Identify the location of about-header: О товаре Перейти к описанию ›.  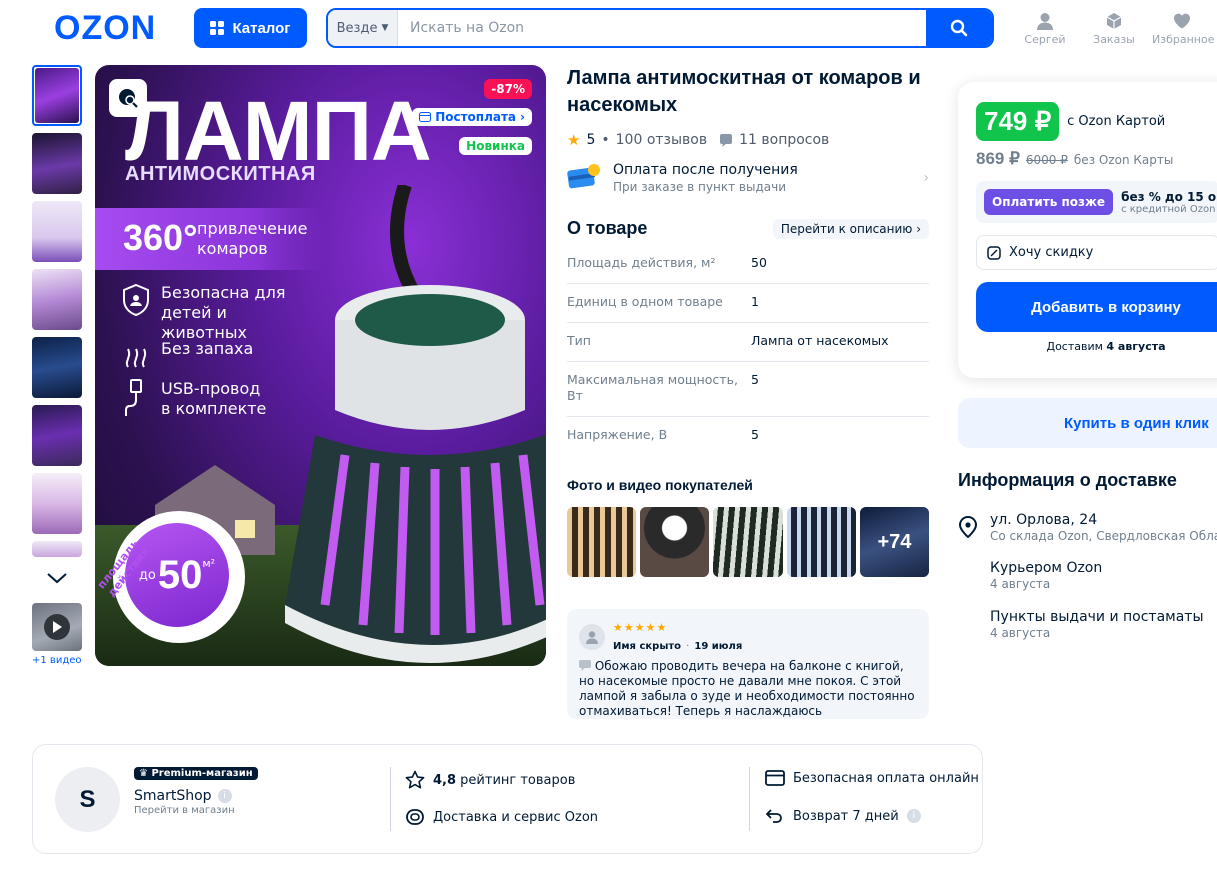
(748, 228).